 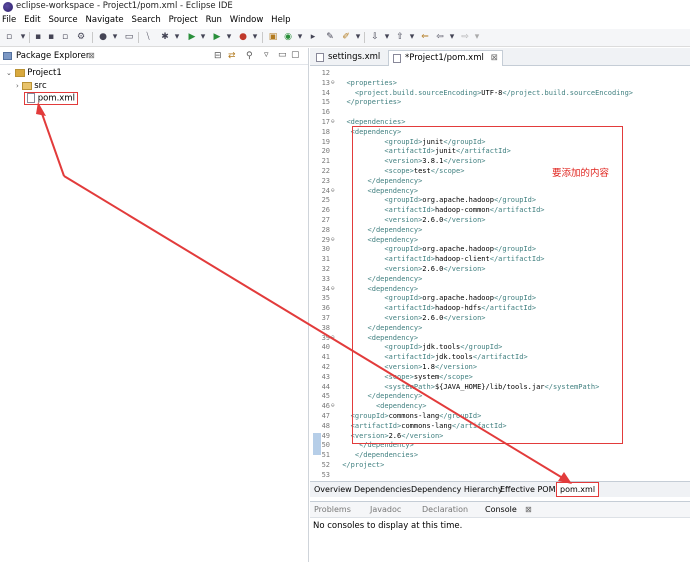 What do you see at coordinates (52, 142) in the screenshot?
I see `arrow-to-pom-file` at bounding box center [52, 142].